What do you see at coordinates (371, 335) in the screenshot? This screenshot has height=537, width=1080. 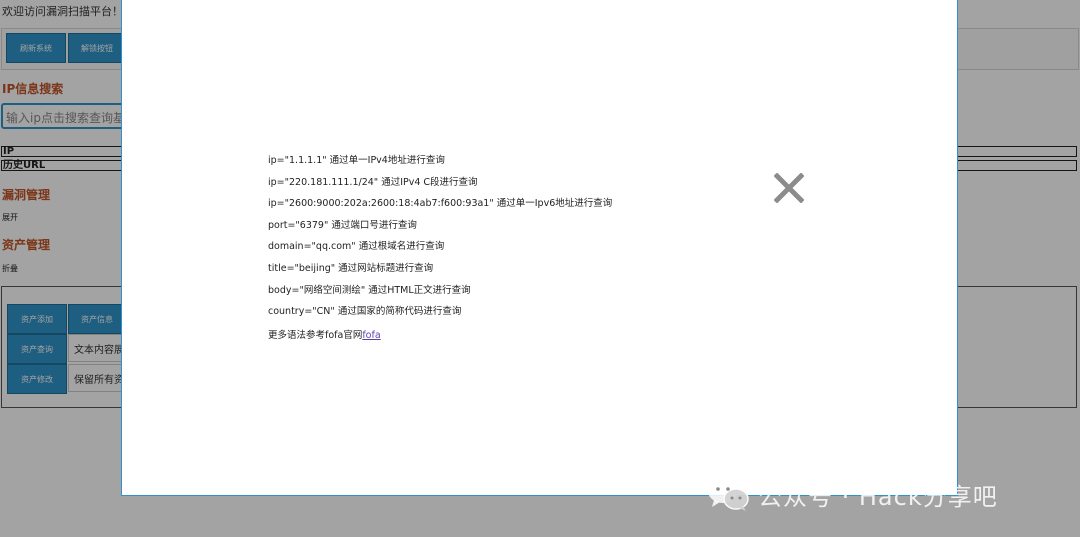 I see `fofa-link: fofa` at bounding box center [371, 335].